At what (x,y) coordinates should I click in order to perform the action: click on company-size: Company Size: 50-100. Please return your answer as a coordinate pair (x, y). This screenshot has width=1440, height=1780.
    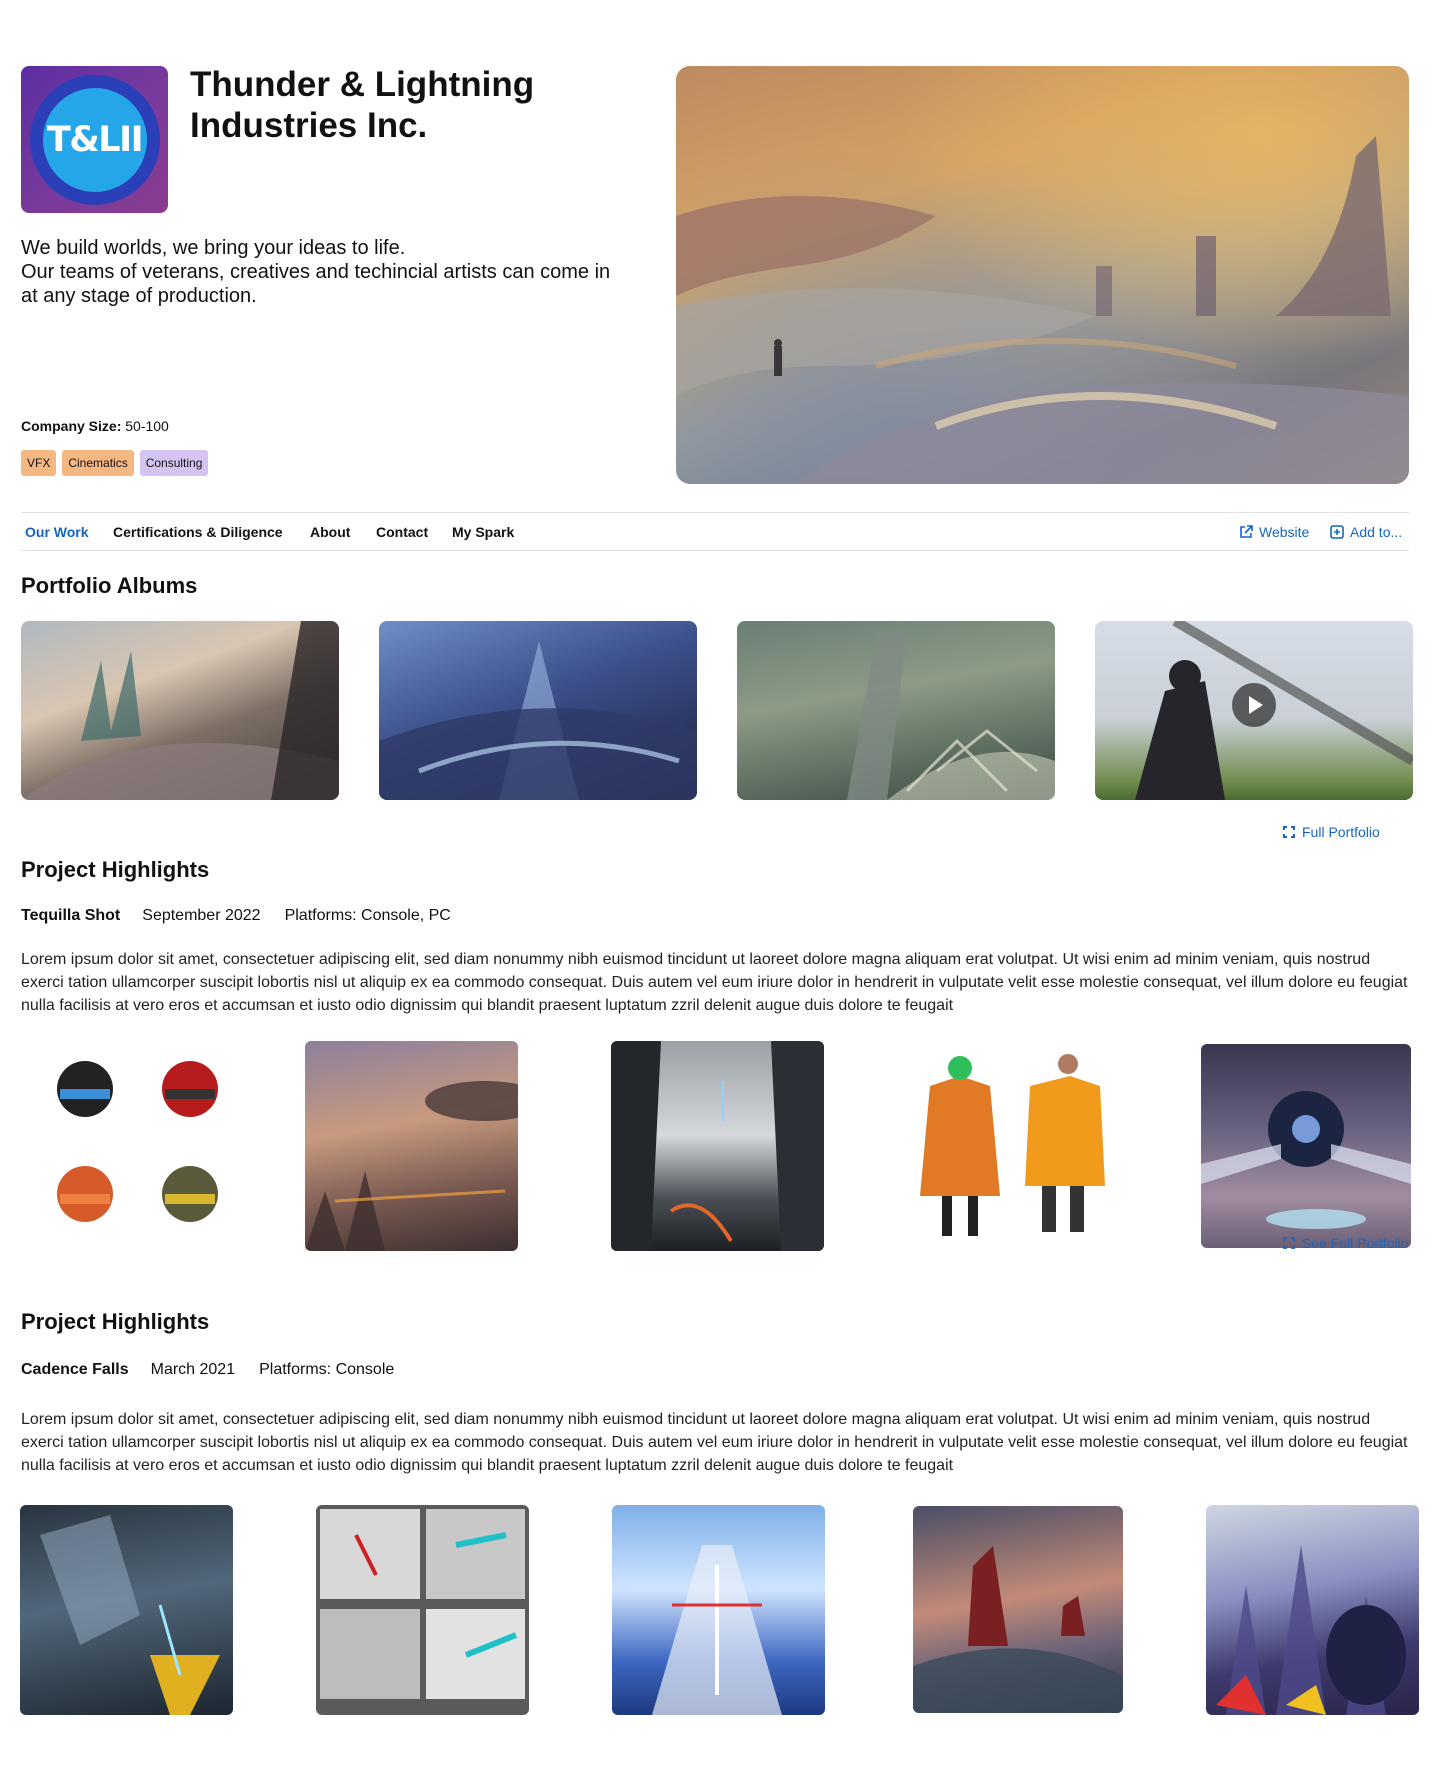
    Looking at the image, I should click on (95, 426).